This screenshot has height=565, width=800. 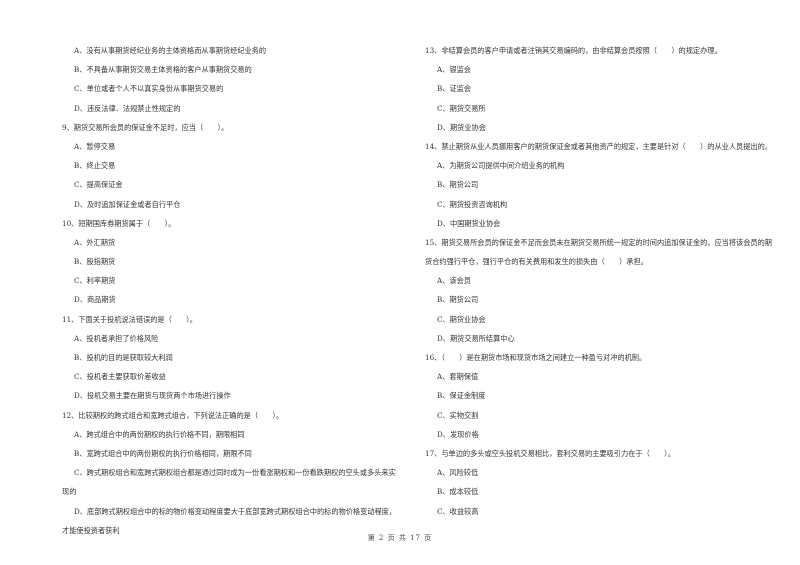 I want to click on q11-option-d: D、投机交易主要在期货与现货两个市场进行操作, so click(x=152, y=396).